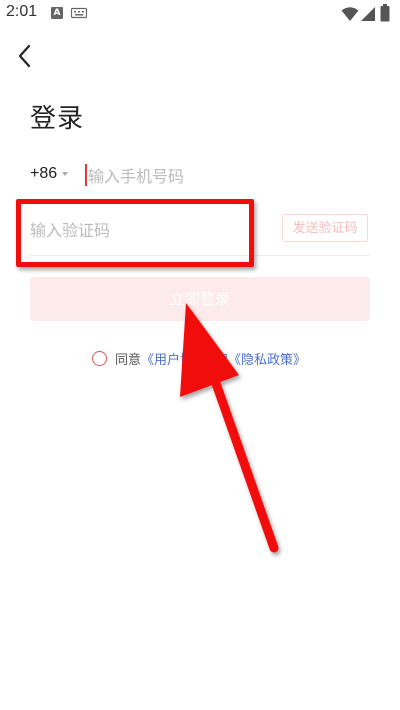  I want to click on user-agreement-link: 《用户协, so click(167, 360).